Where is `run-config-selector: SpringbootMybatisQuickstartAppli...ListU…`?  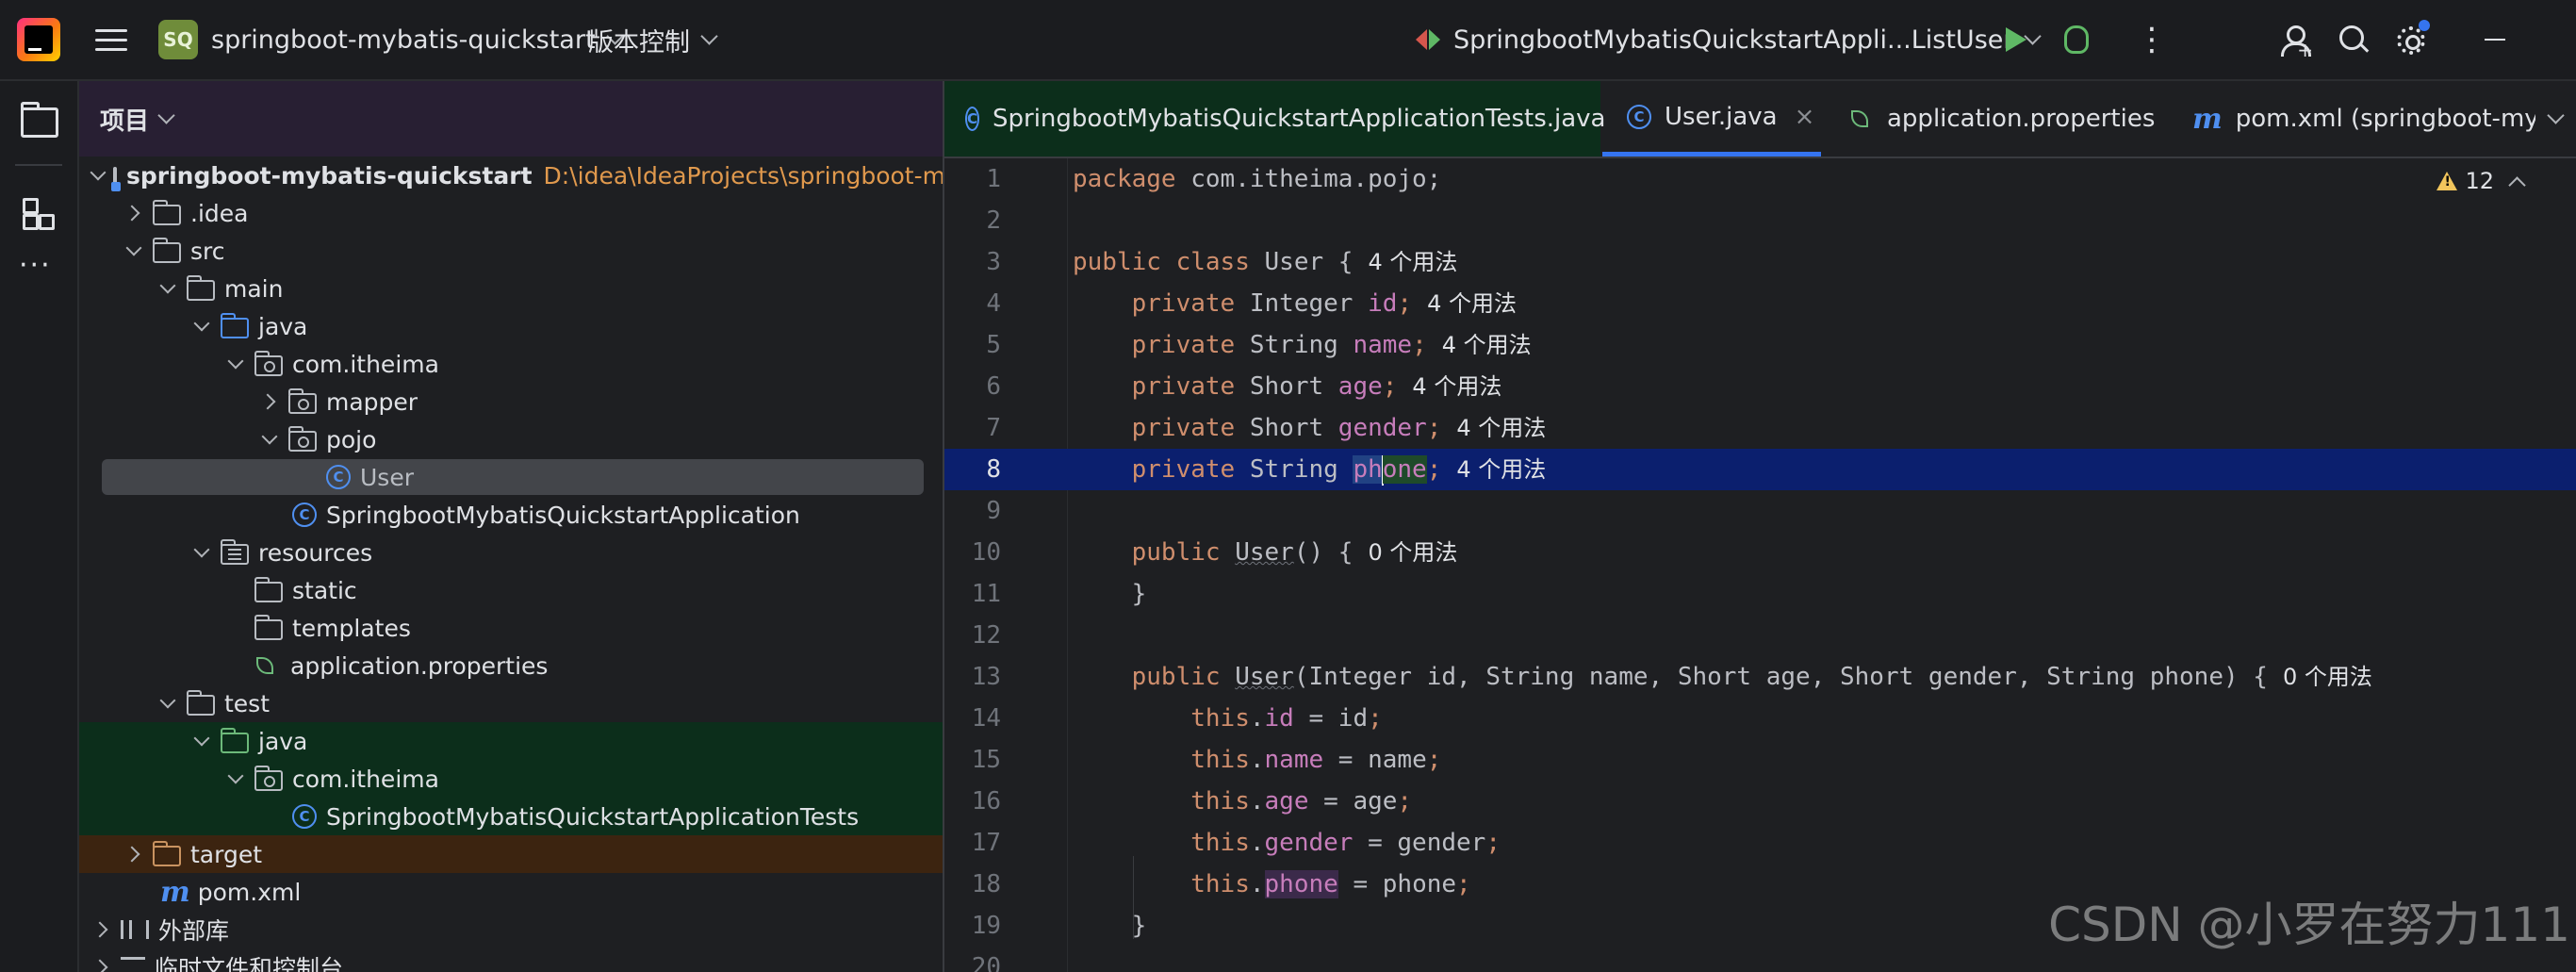
run-config-selector: SpringbootMybatisQuickstartAppli...ListU… is located at coordinates (1728, 39).